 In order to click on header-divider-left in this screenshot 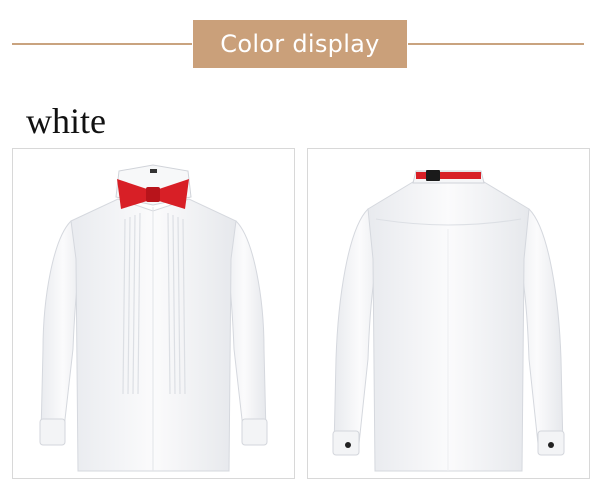, I will do `click(102, 44)`.